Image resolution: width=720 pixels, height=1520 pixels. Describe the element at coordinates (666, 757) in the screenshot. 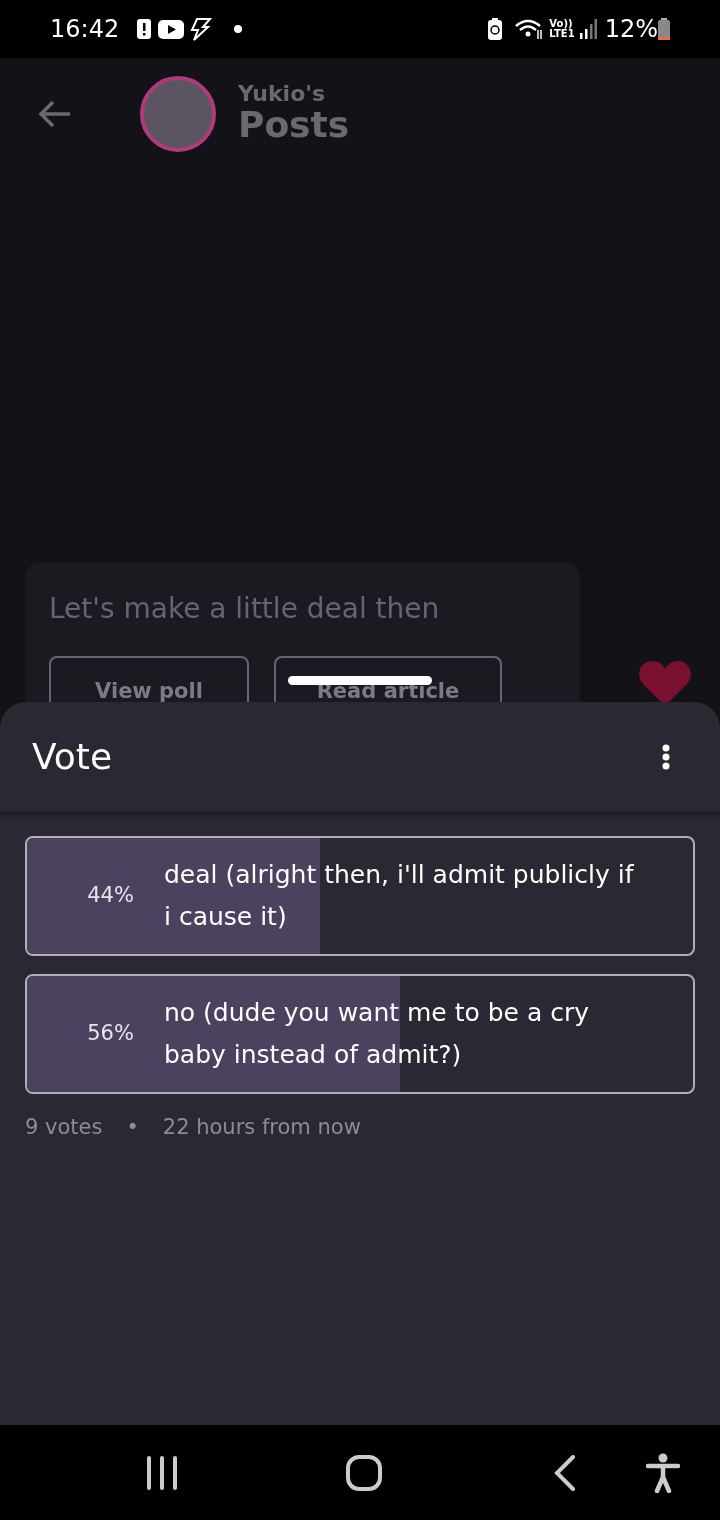

I see `more-options-icon` at that location.